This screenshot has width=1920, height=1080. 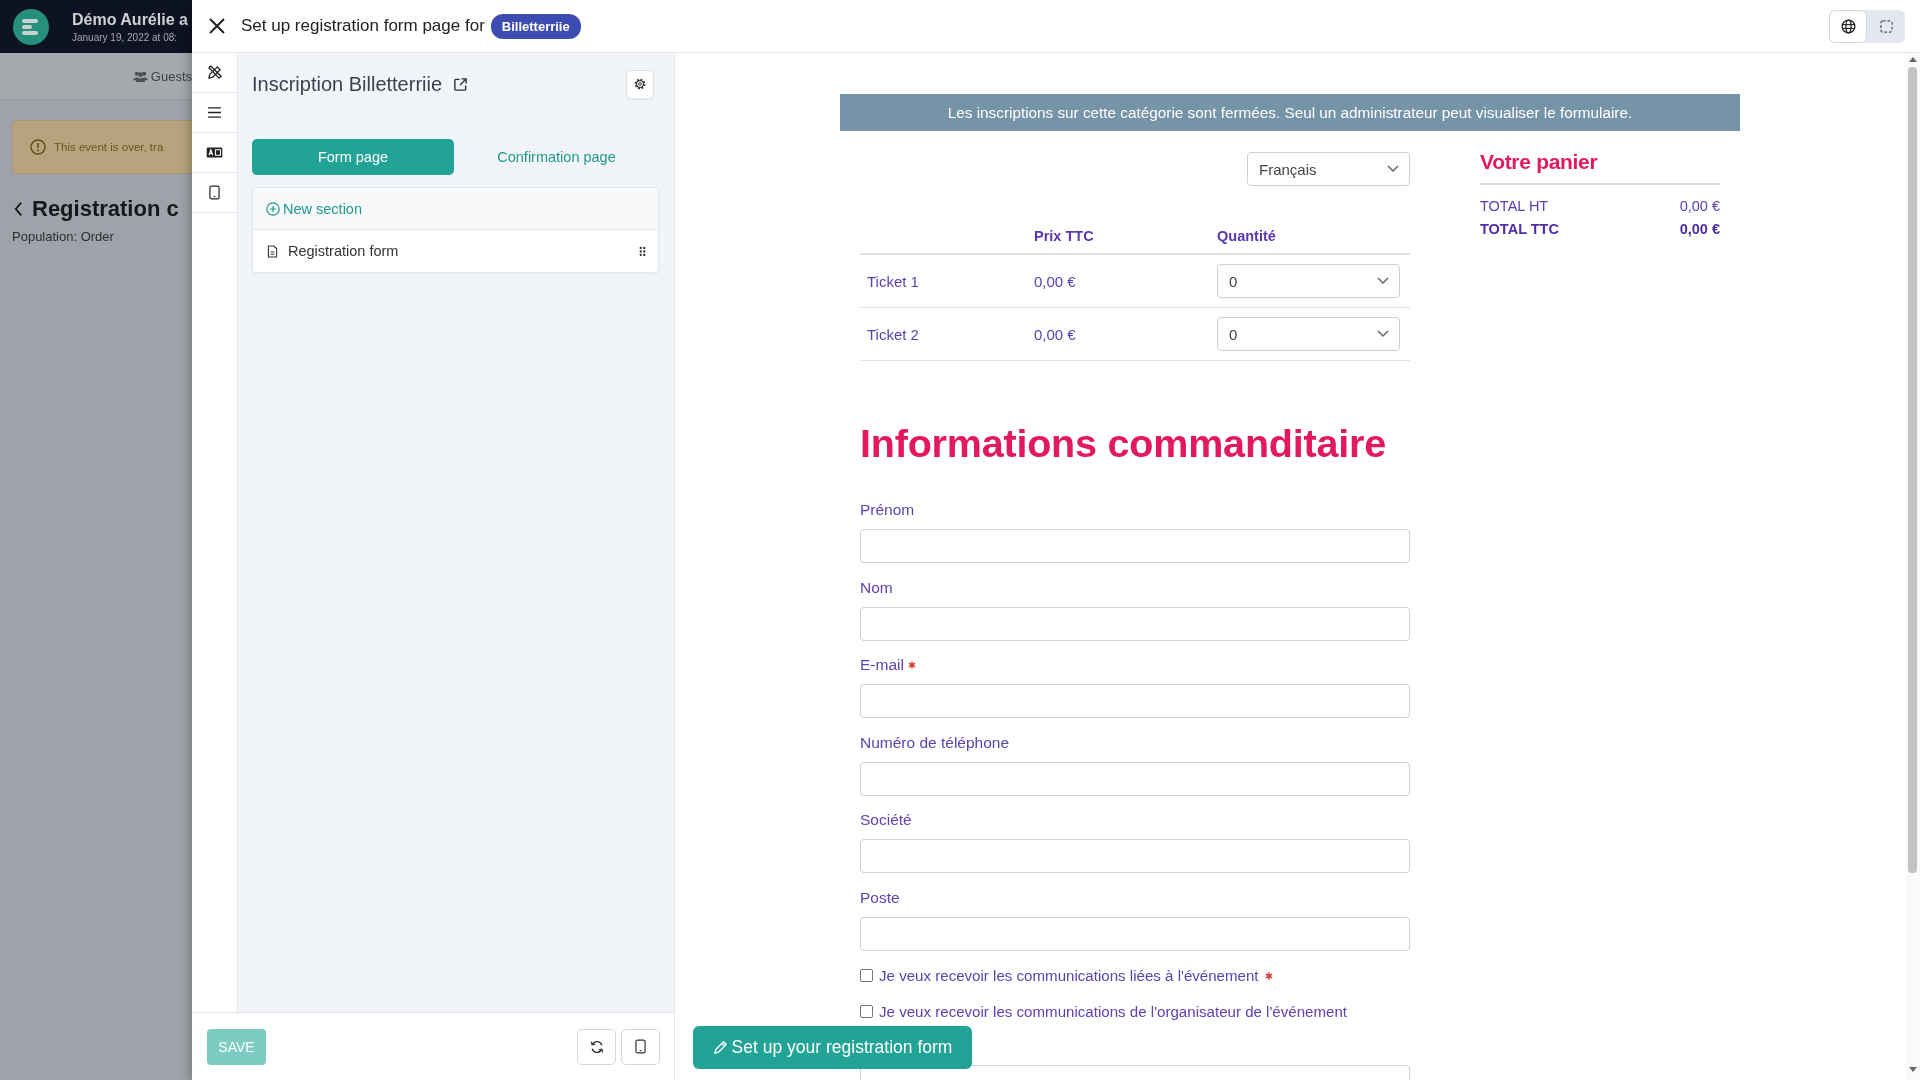 What do you see at coordinates (1290, 112) in the screenshot?
I see `notice-banner: Les inscriptions sur cette catégorie sont fermées. Seul un administrateur peut visualiser le formulaire.` at bounding box center [1290, 112].